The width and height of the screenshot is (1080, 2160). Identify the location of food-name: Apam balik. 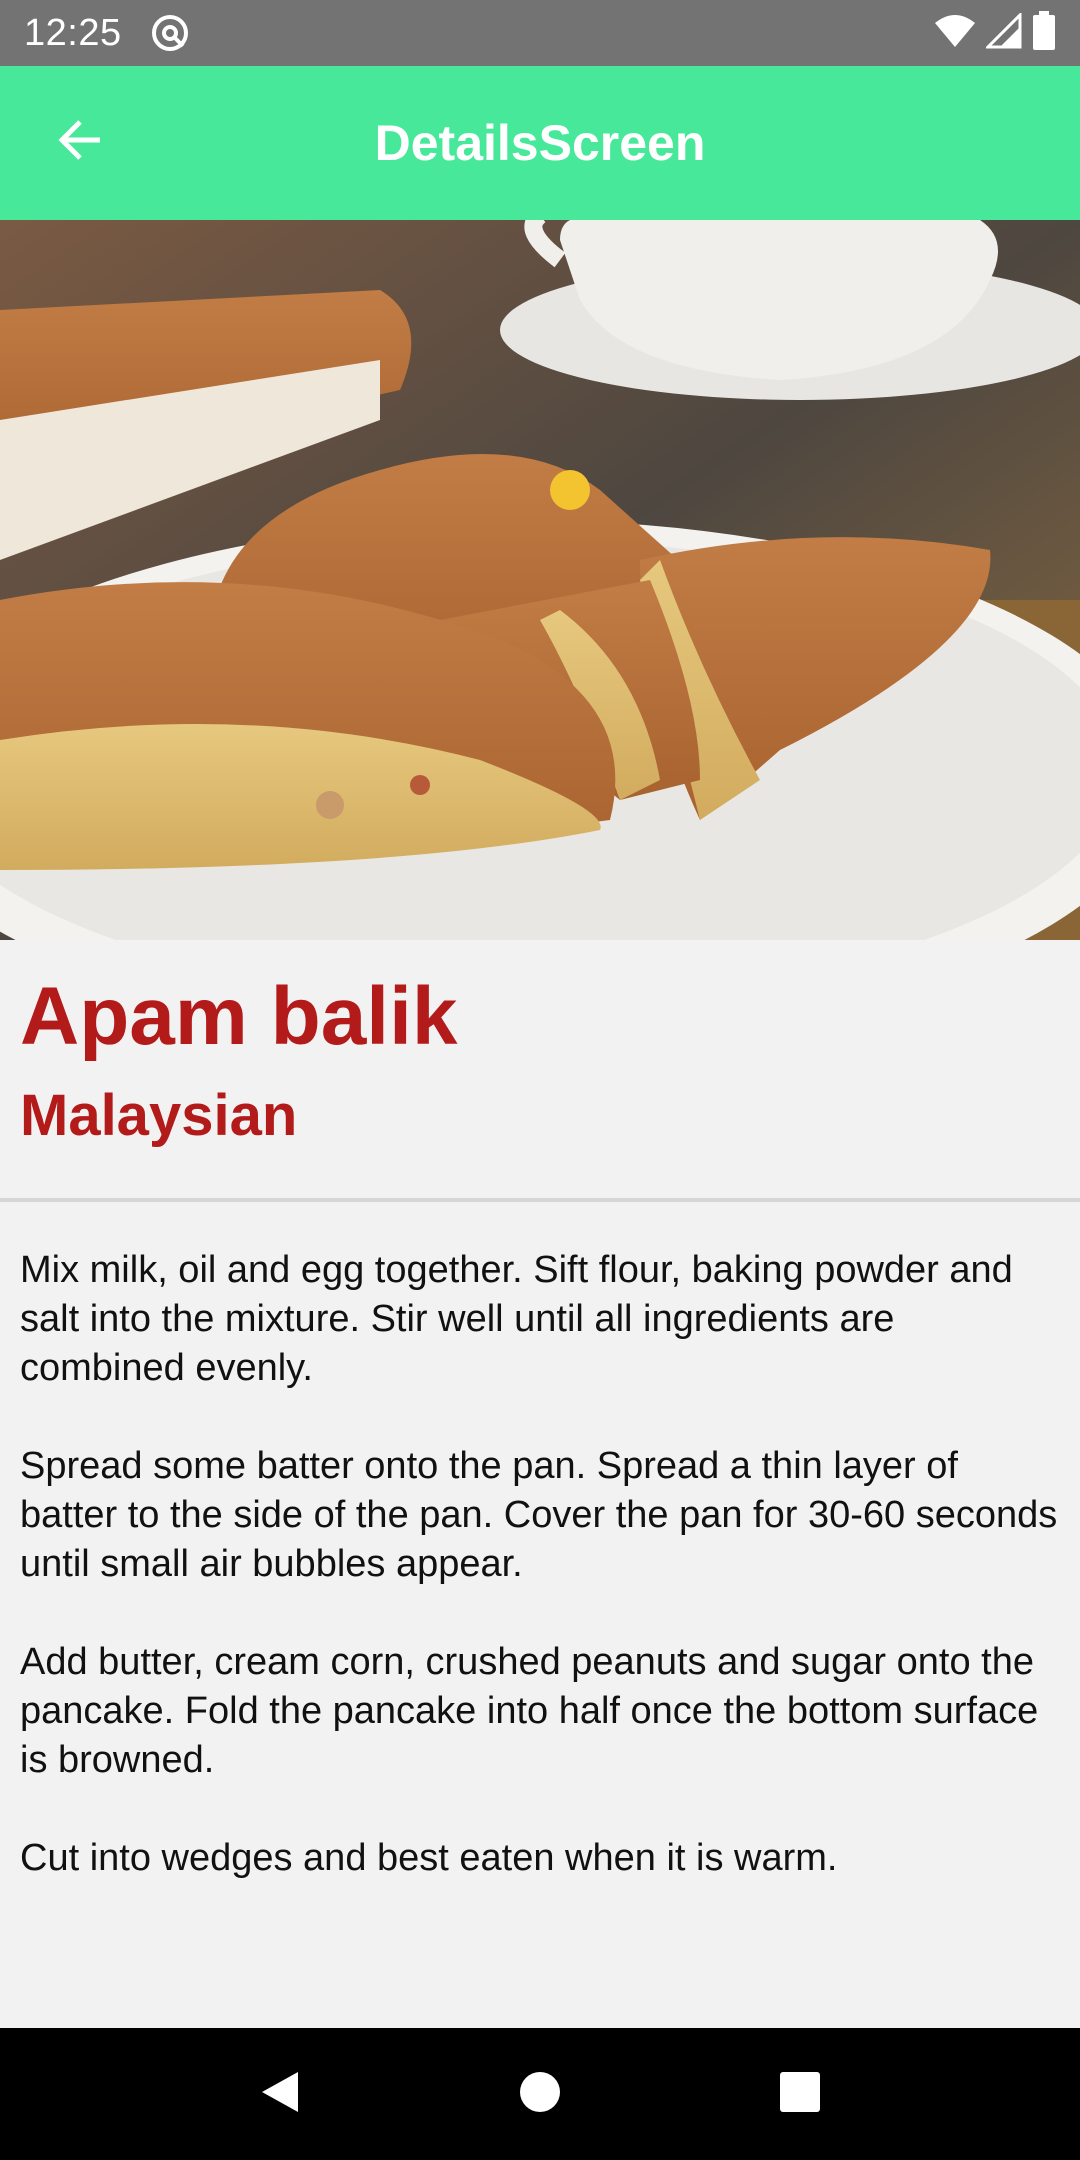
(239, 1016).